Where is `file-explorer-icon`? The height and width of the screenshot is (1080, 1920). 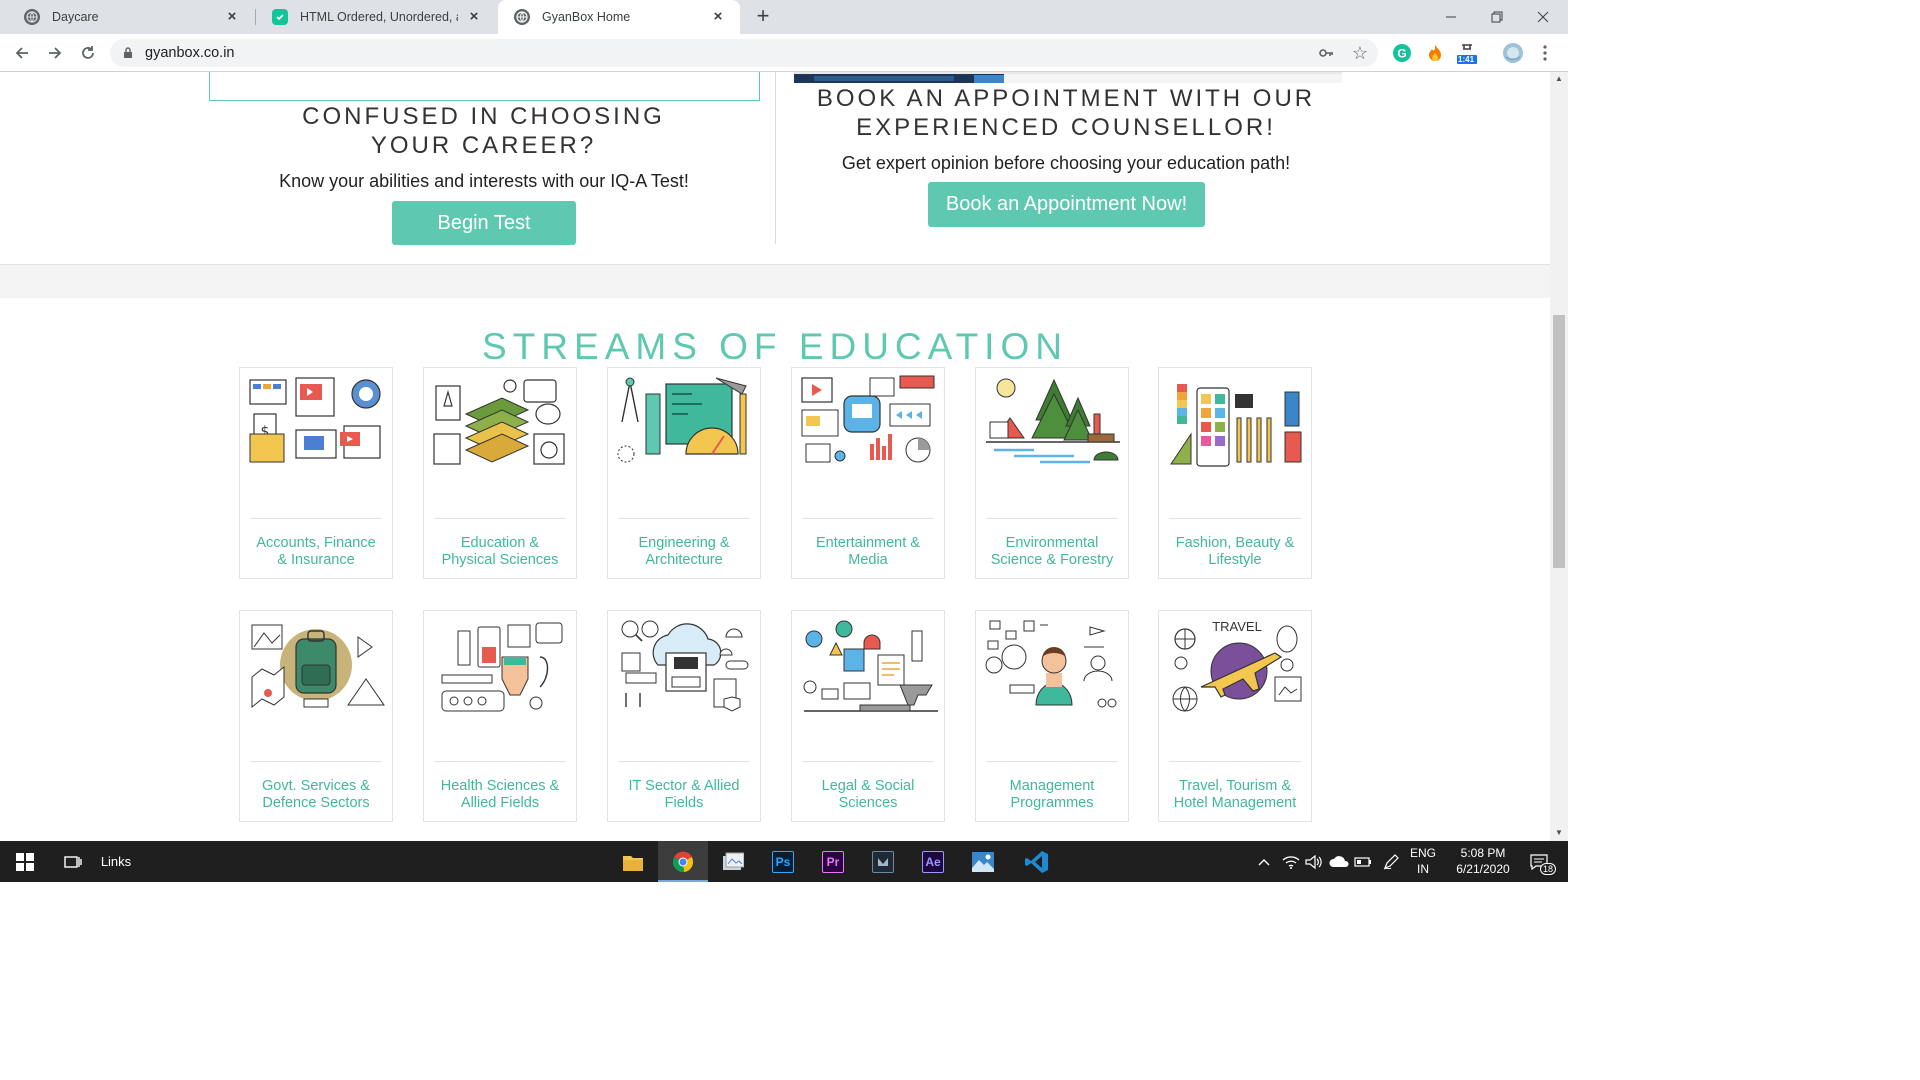 file-explorer-icon is located at coordinates (633, 861).